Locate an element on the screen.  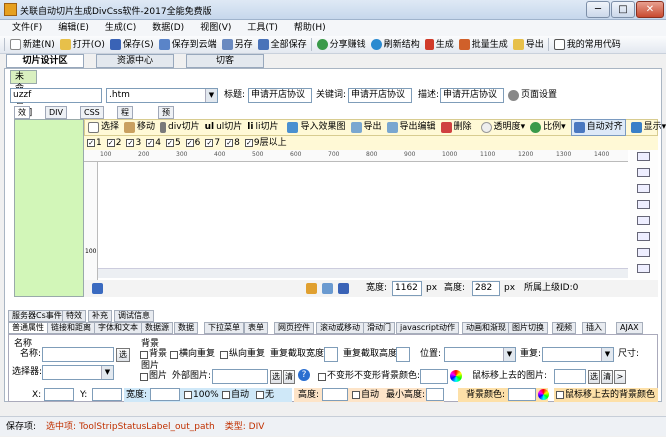
menu-edit: 编辑(E) is located at coordinates (73, 28).